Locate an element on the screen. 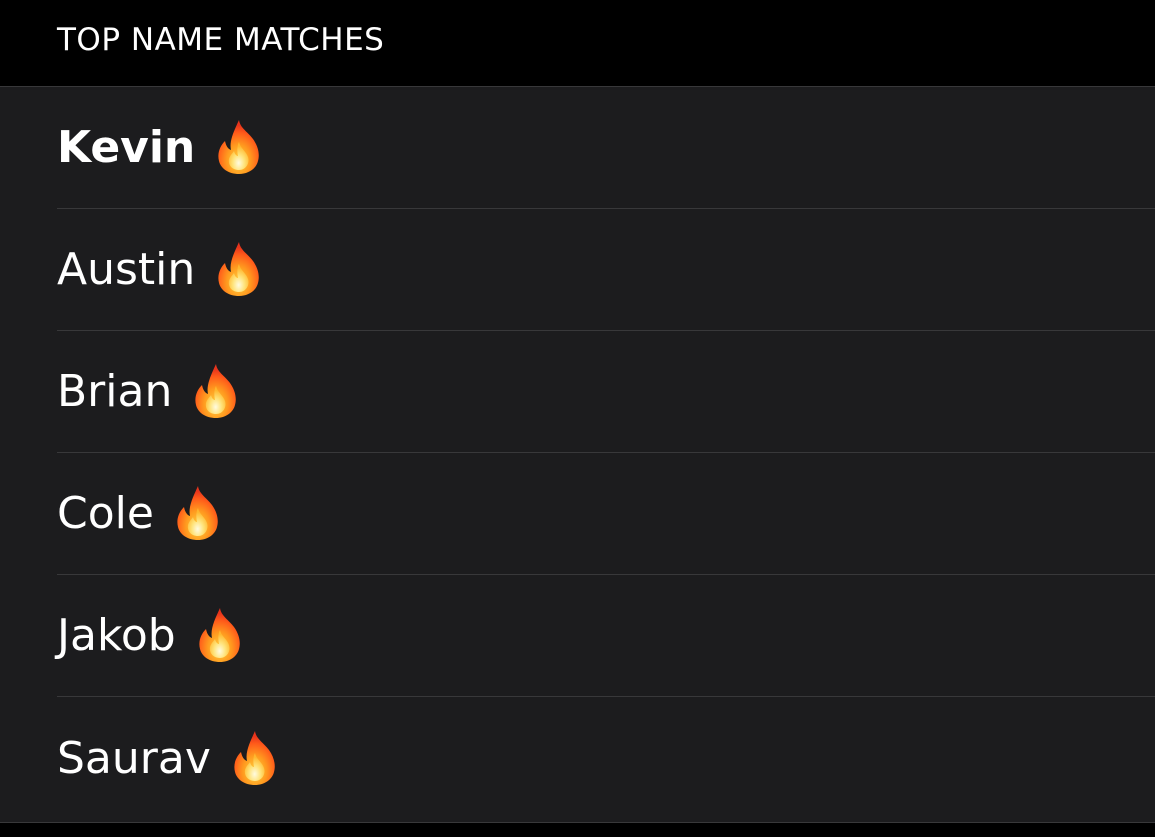 The height and width of the screenshot is (837, 1155). list-item-austin: Austin is located at coordinates (606, 270).